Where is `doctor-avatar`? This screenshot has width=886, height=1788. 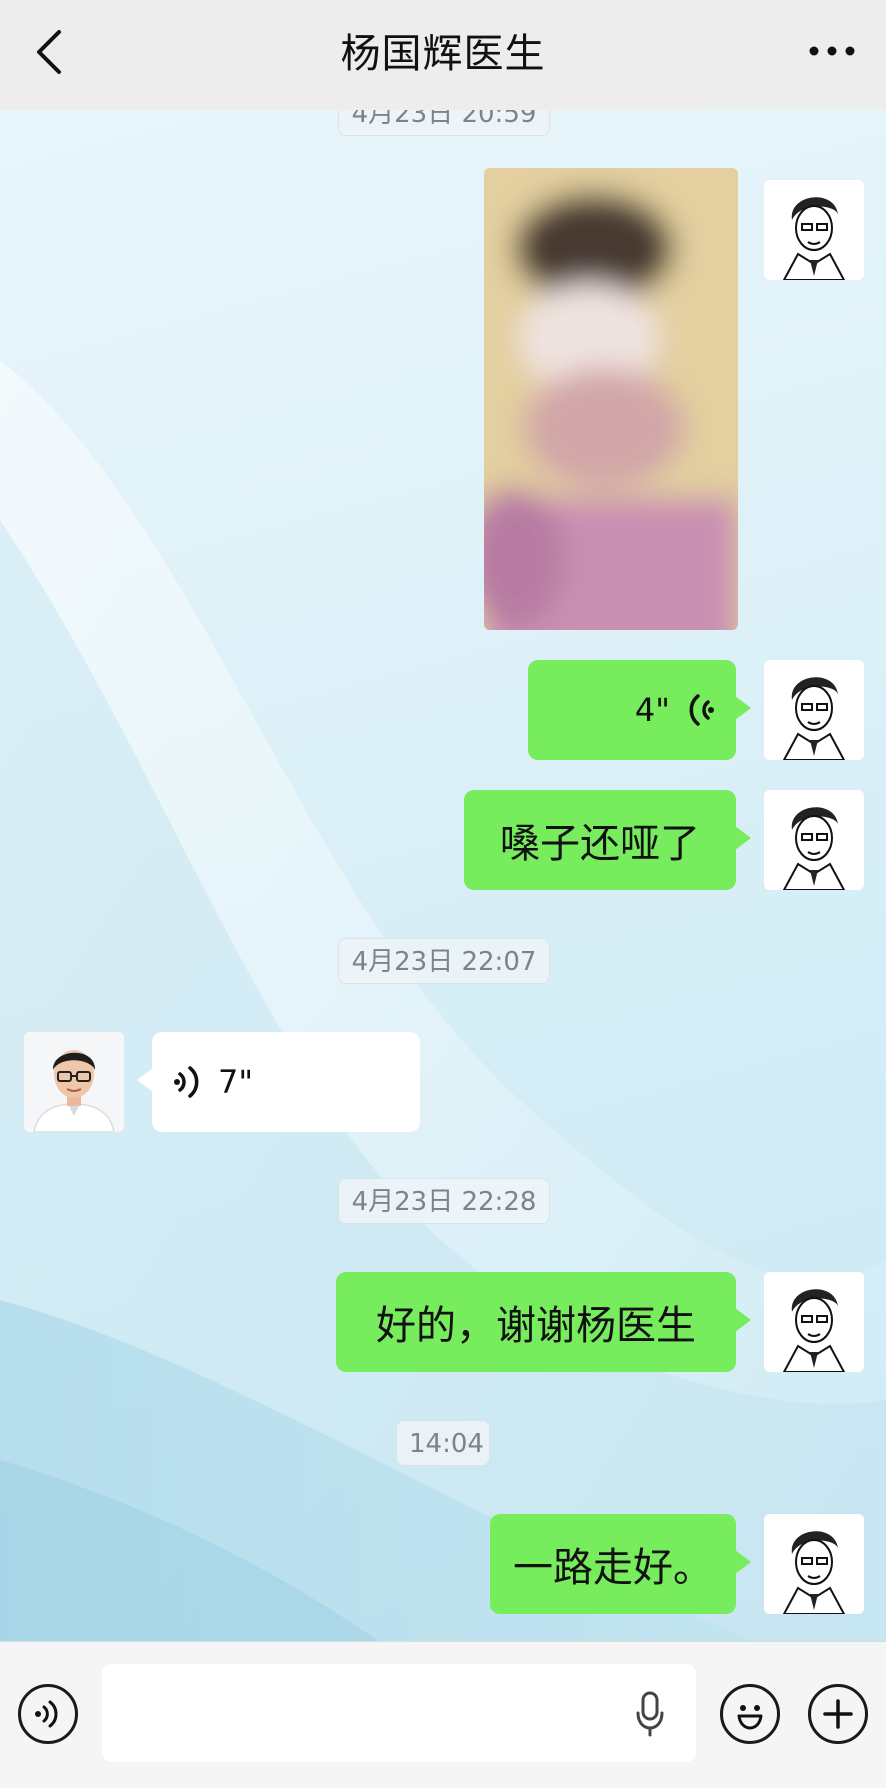
doctor-avatar is located at coordinates (74, 1082).